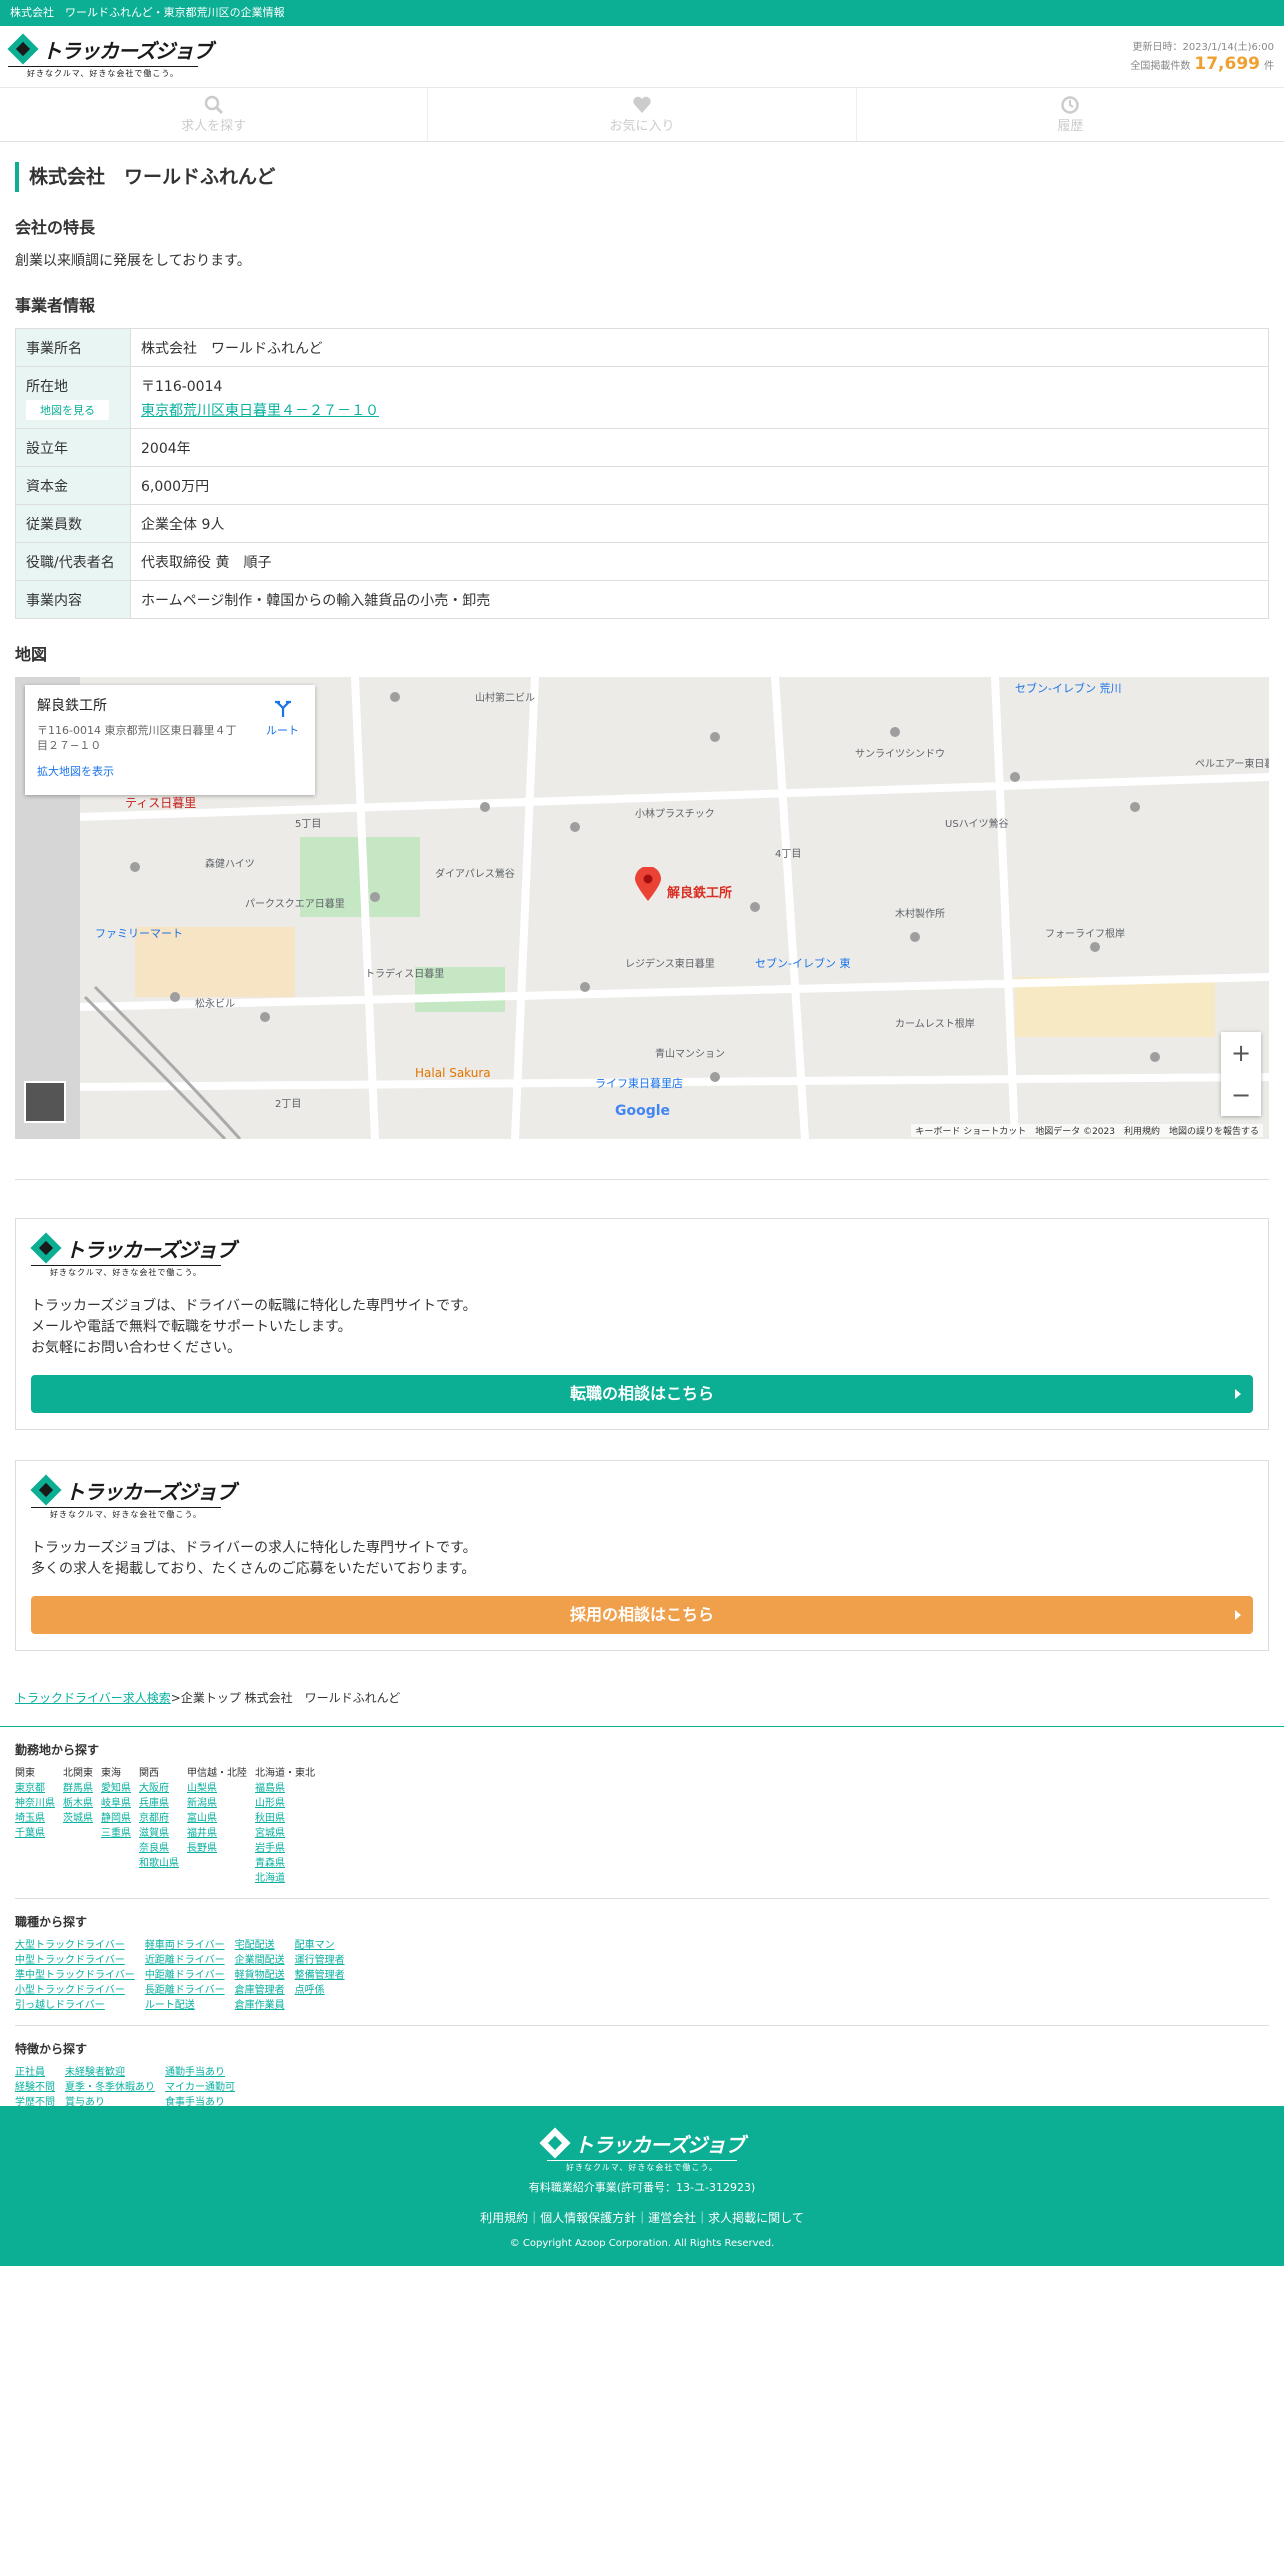  What do you see at coordinates (642, 2217) in the screenshot?
I see `footer-menu: 利用規約｜個人情報保護方針｜運営会社｜求人掲載に関して` at bounding box center [642, 2217].